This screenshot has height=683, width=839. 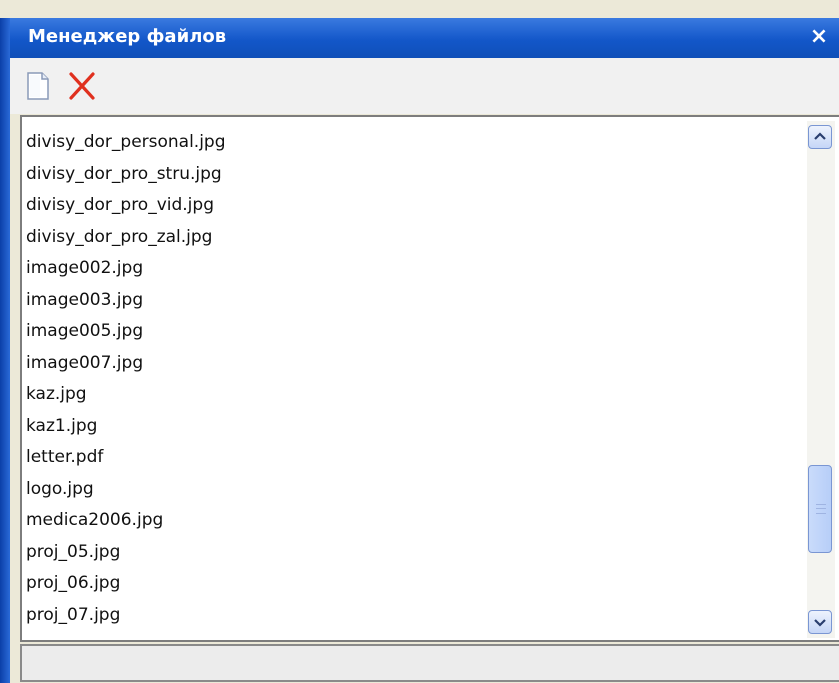 What do you see at coordinates (429, 663) in the screenshot?
I see `status-bar` at bounding box center [429, 663].